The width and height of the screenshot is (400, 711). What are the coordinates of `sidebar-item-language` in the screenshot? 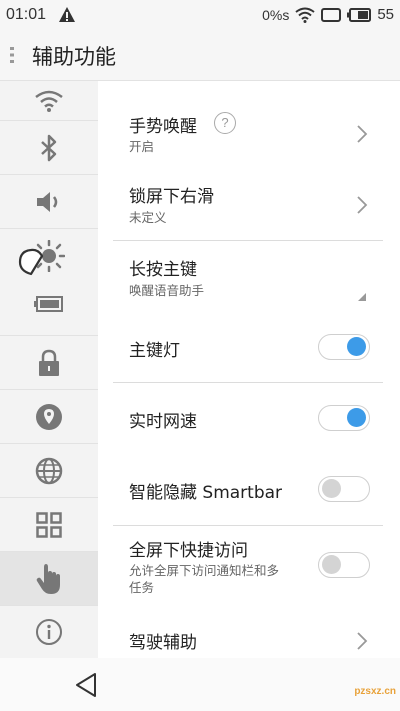 It's located at (49, 471).